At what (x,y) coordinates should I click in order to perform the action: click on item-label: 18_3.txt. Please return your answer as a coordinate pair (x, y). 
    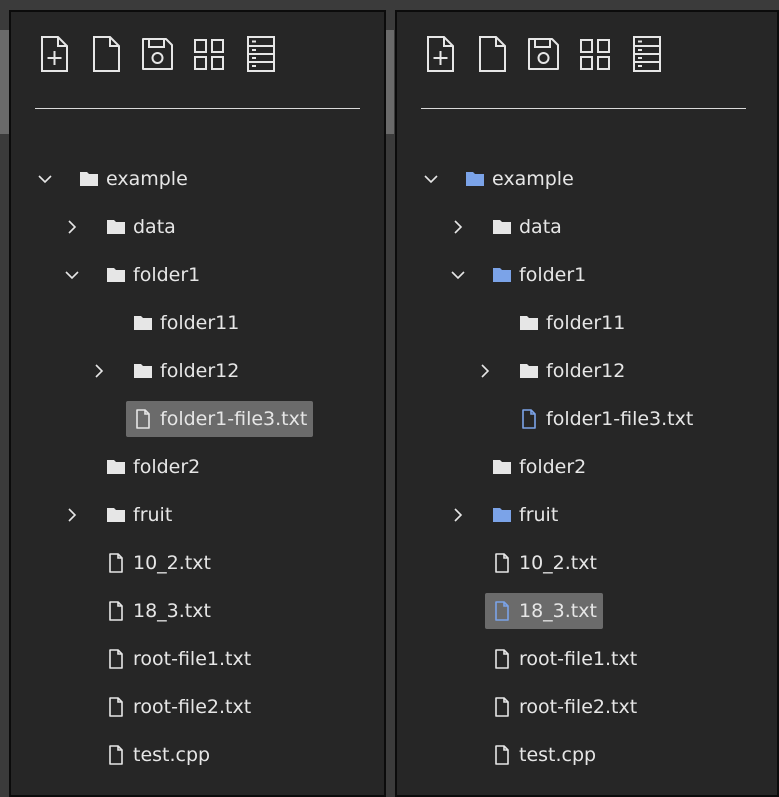
    Looking at the image, I should click on (172, 611).